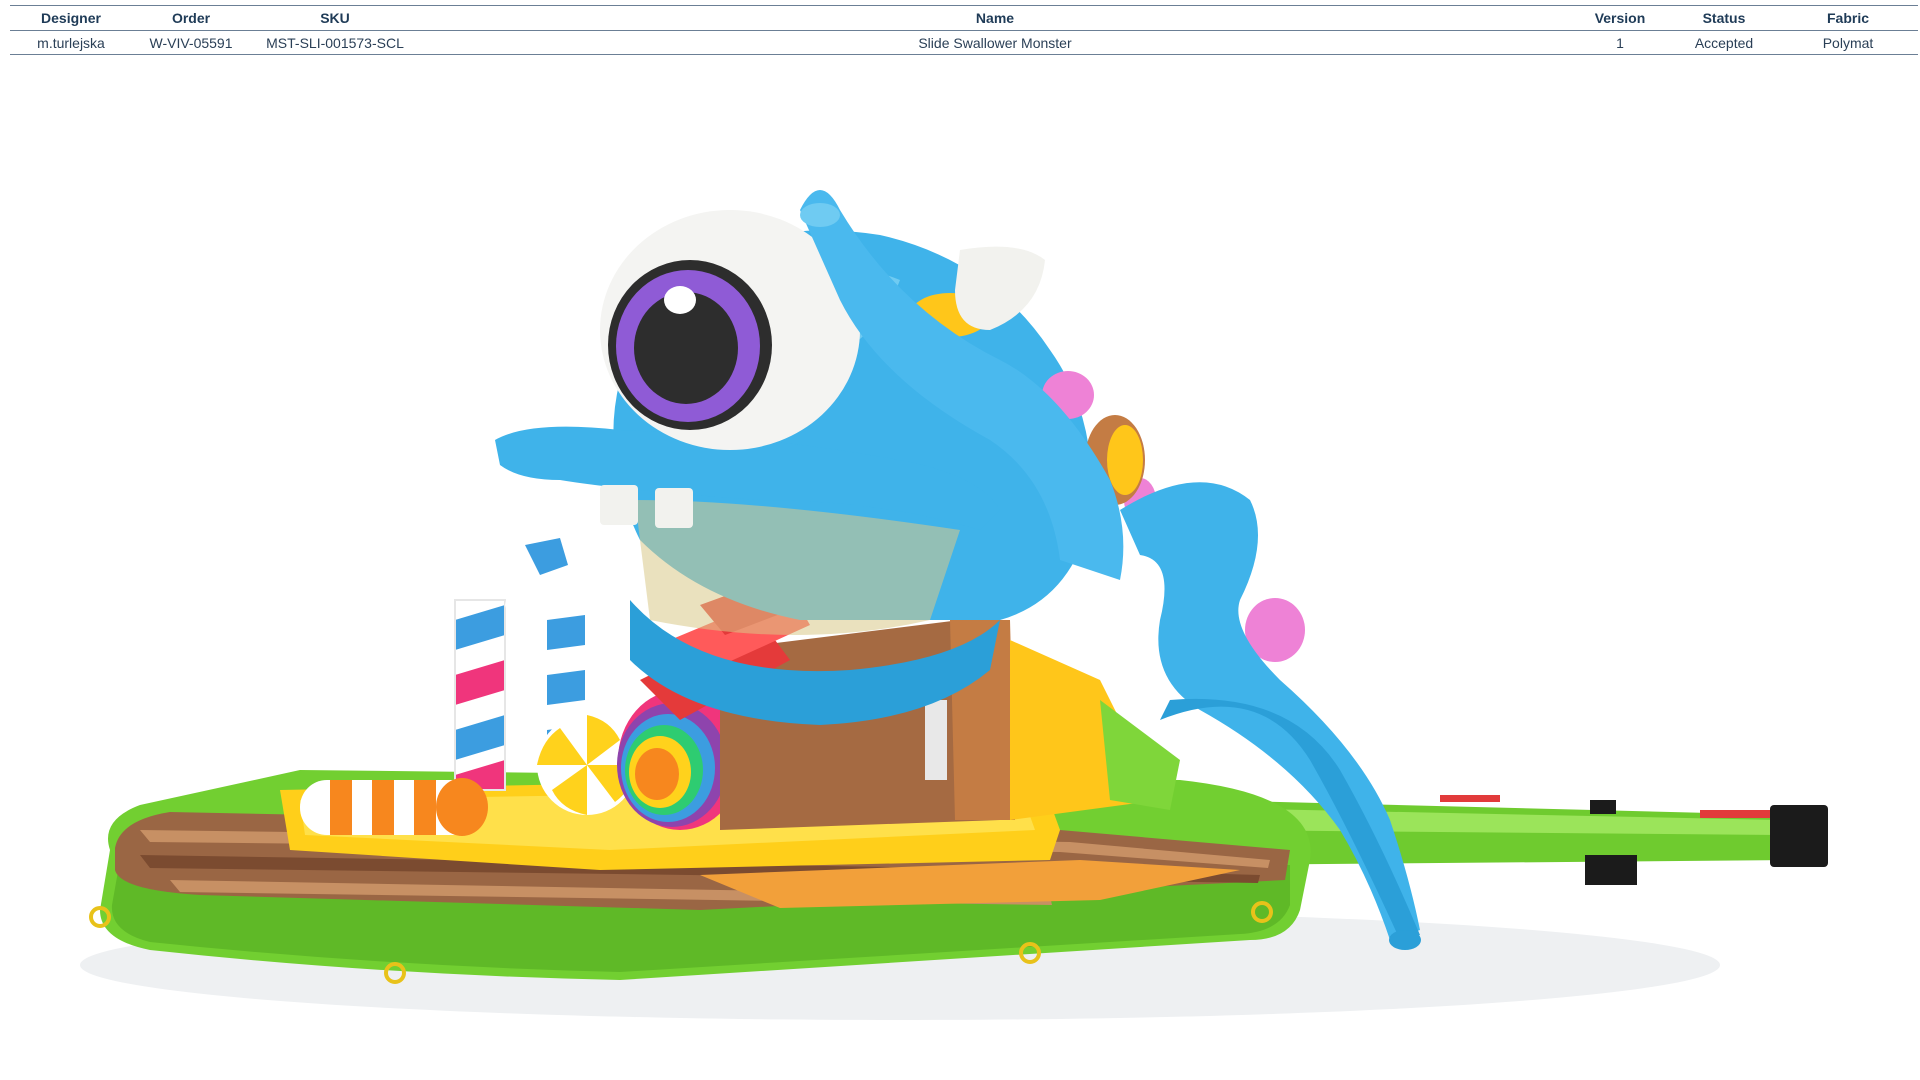 The image size is (1920, 1080). Describe the element at coordinates (71, 18) in the screenshot. I see `designer-header: Designer` at that location.